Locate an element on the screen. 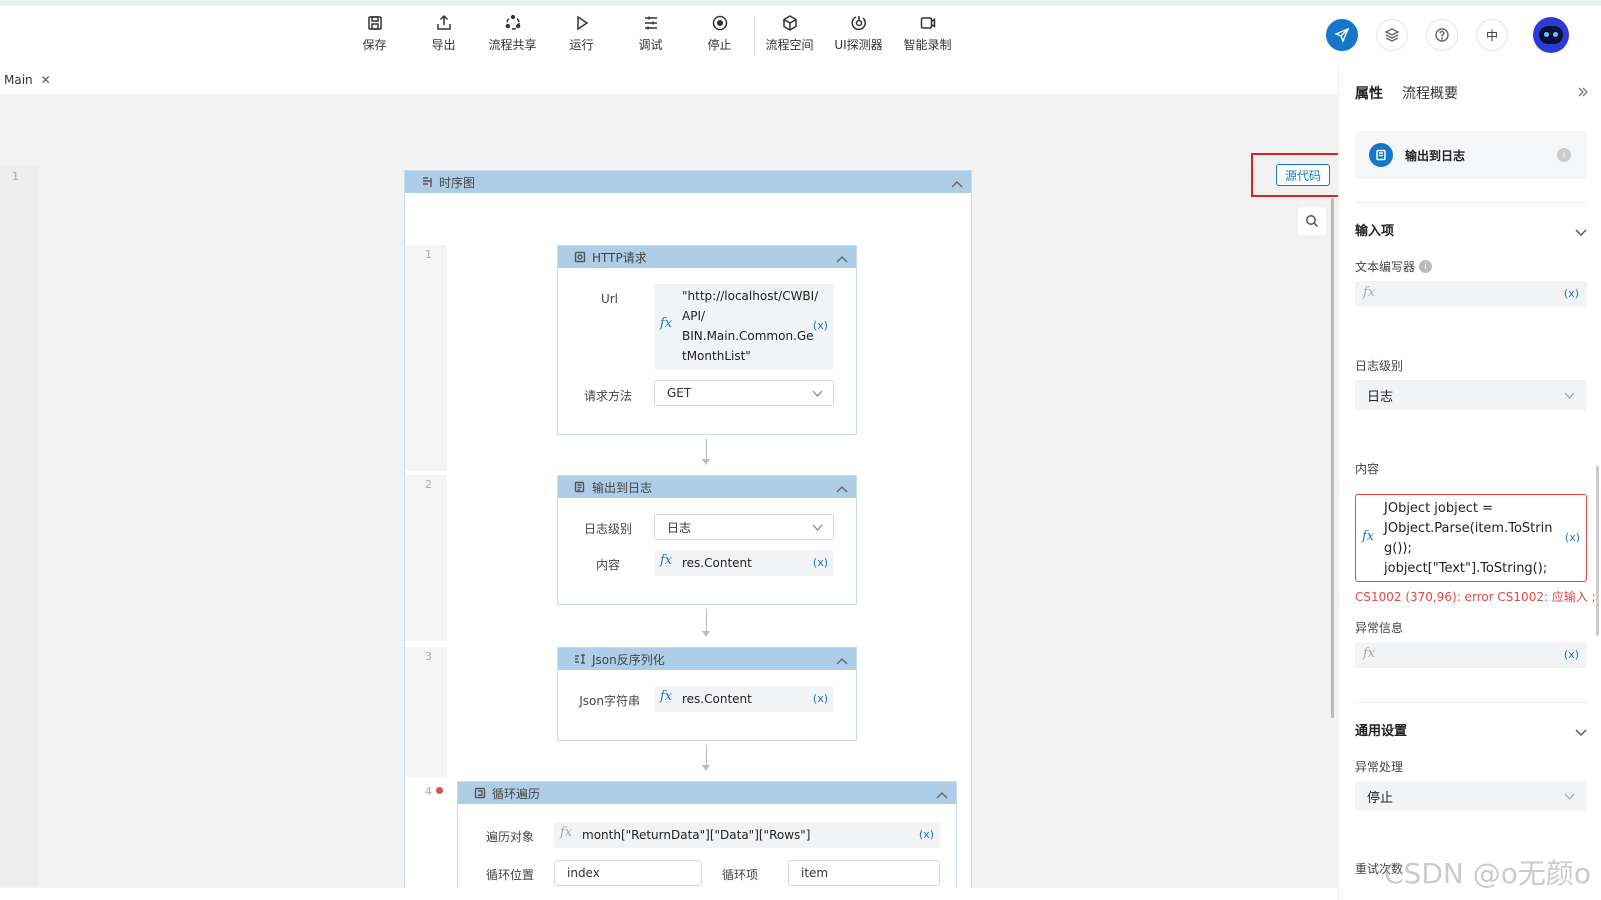  avatar is located at coordinates (1551, 35).